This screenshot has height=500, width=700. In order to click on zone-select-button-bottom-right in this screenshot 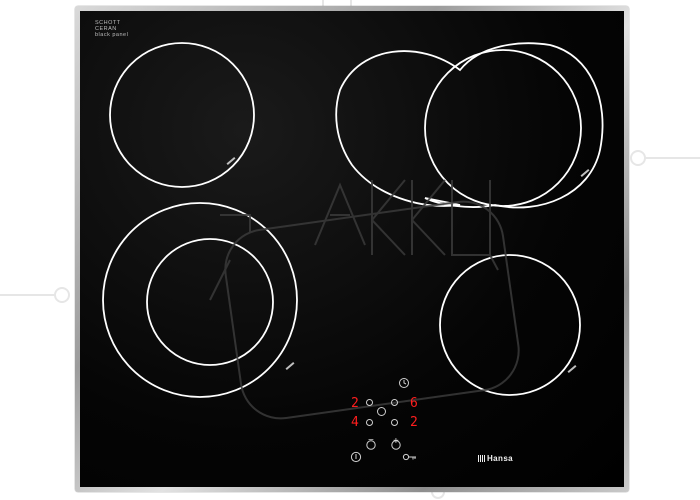, I will do `click(394, 422)`.